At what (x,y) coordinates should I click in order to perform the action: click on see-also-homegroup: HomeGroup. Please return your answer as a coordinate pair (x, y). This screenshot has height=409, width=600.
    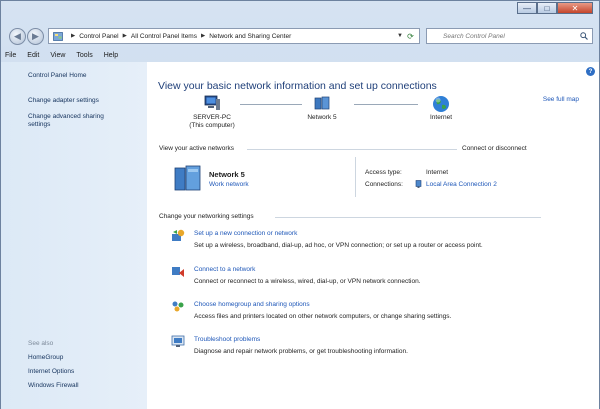
    Looking at the image, I should click on (45, 358).